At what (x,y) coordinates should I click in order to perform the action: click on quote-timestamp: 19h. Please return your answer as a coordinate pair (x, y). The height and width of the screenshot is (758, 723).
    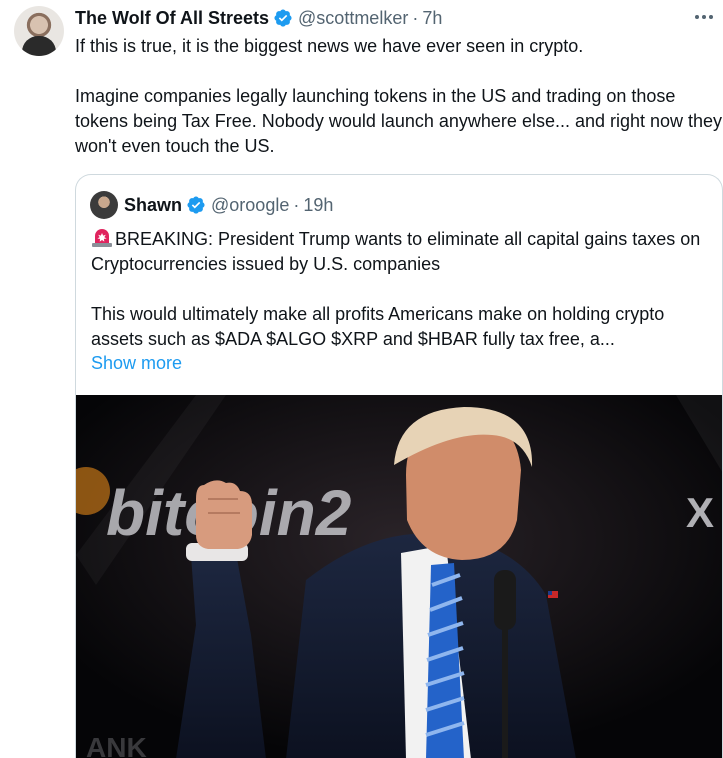
    Looking at the image, I should click on (318, 205).